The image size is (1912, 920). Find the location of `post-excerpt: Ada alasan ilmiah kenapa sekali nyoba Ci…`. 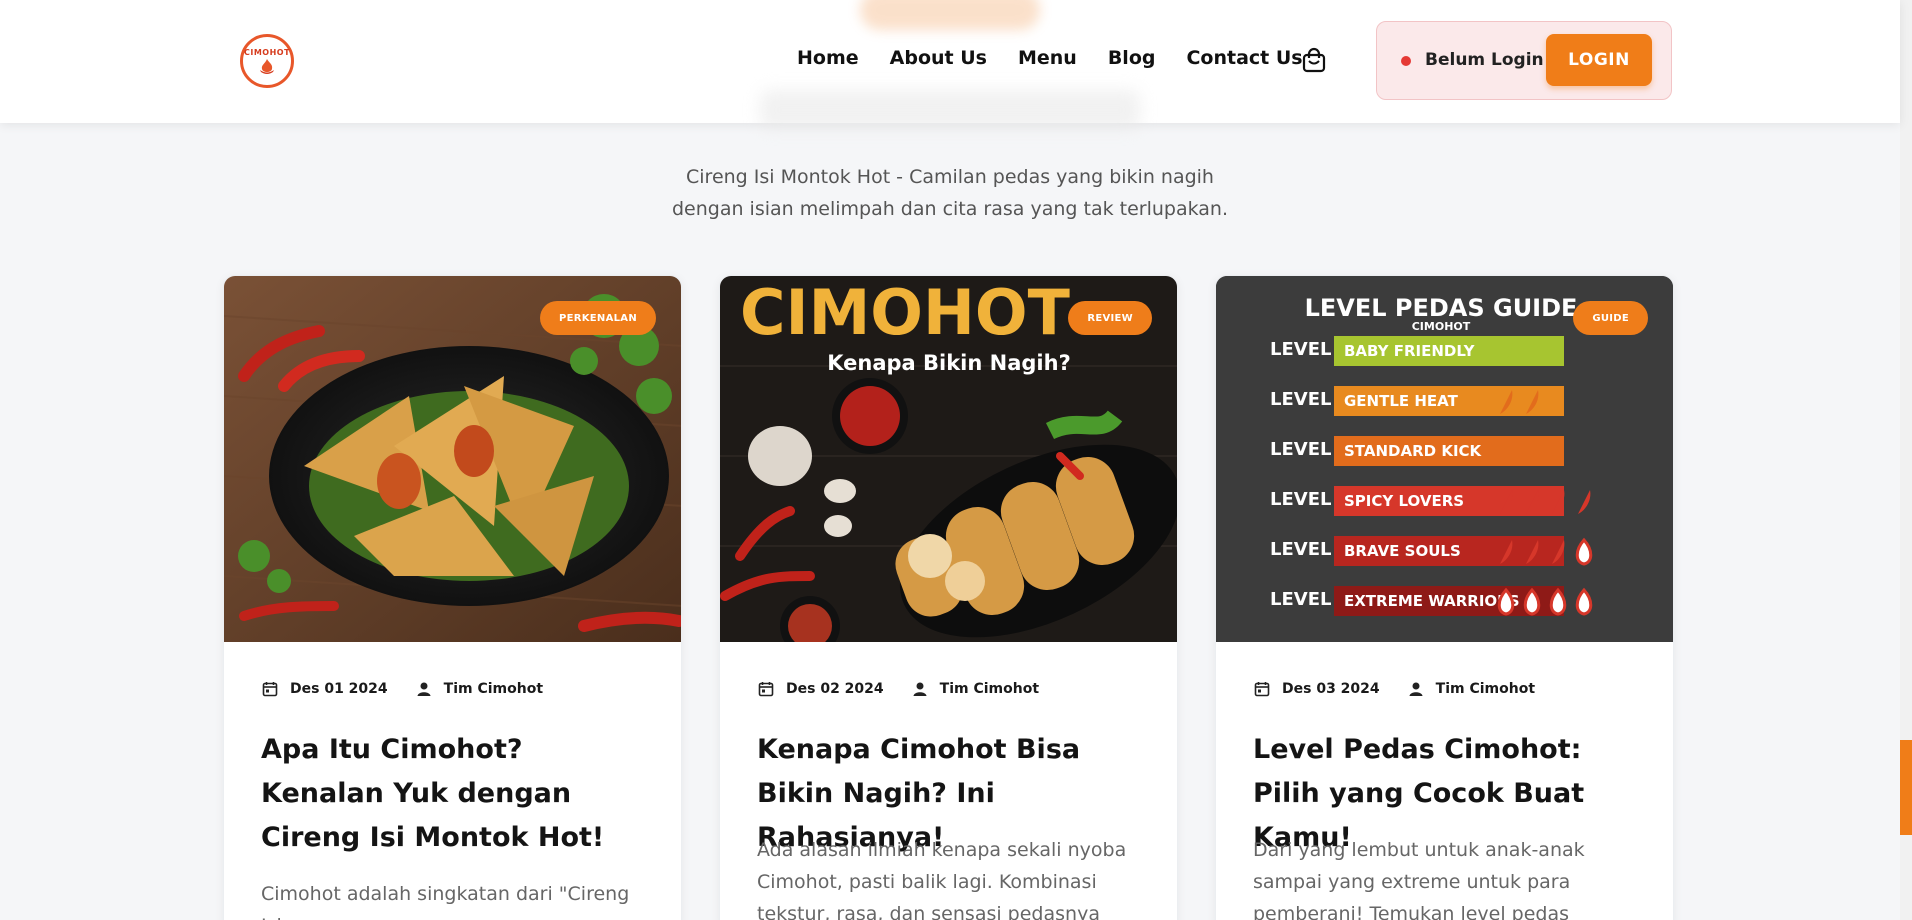

post-excerpt: Ada alasan ilmiah kenapa sekali nyoba Ci… is located at coordinates (942, 879).